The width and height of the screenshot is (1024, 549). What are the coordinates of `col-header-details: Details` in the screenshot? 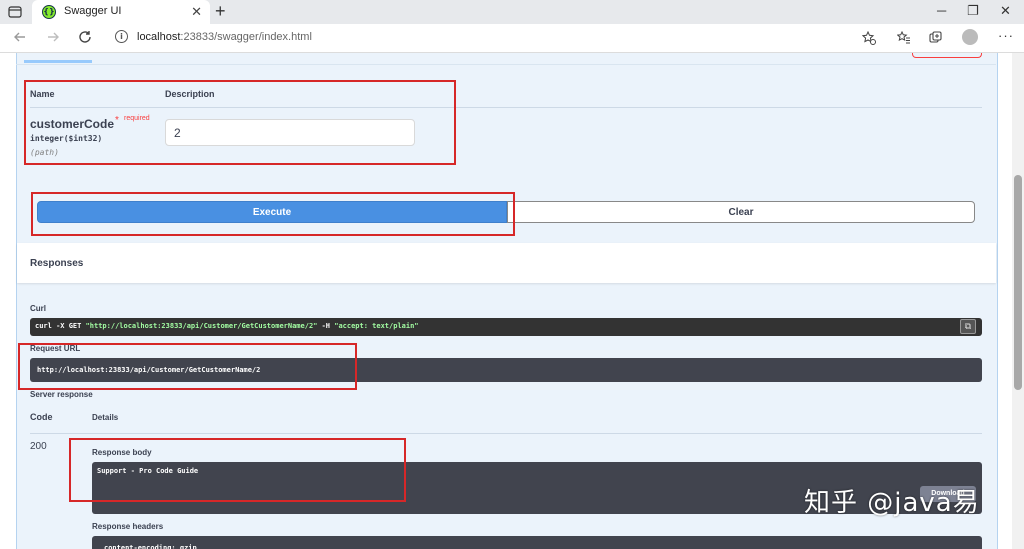 It's located at (105, 417).